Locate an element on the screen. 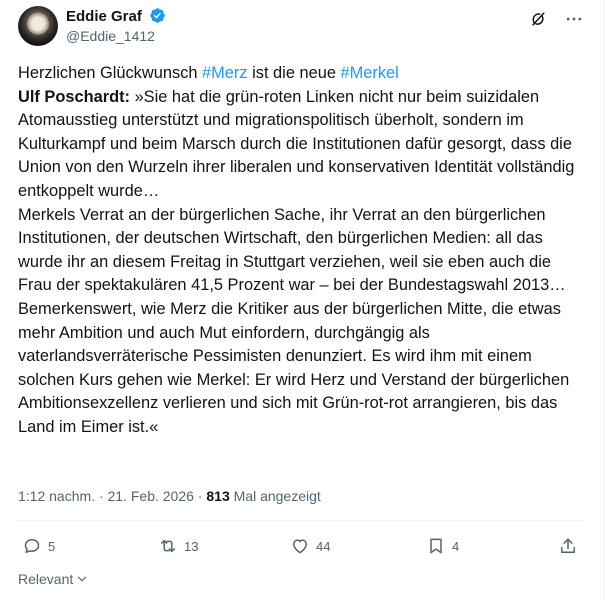 This screenshot has height=600, width=605. tweet-time: 1:12 nachm. is located at coordinates (56, 496).